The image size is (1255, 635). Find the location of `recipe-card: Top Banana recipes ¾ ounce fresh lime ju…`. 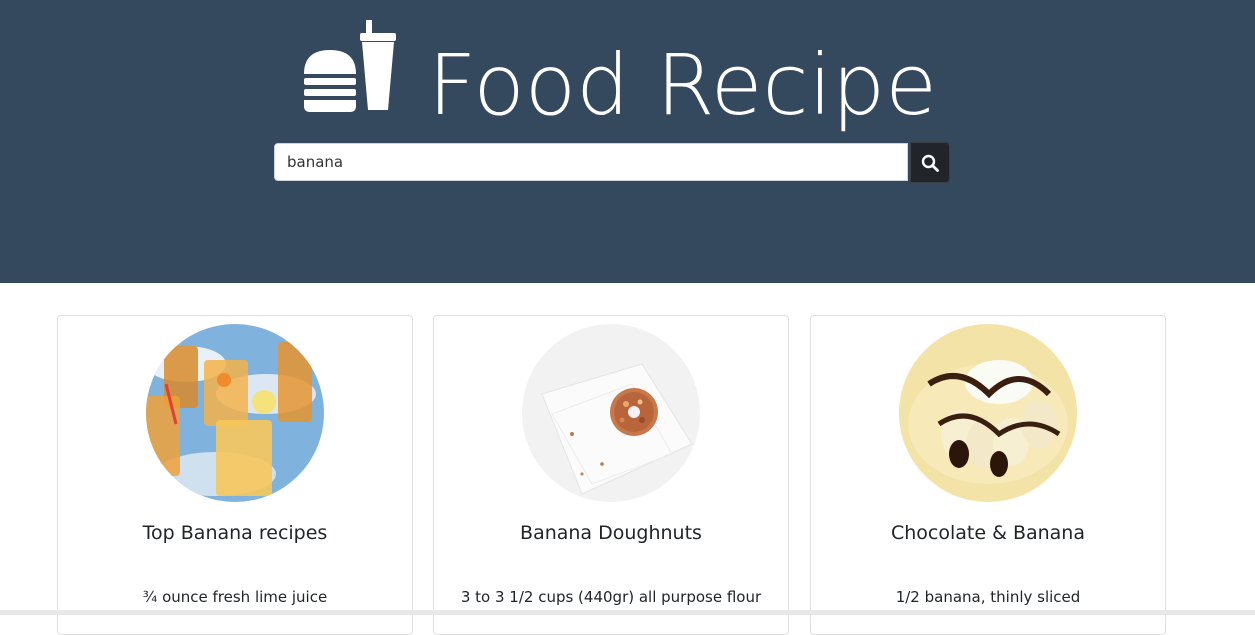

recipe-card: Top Banana recipes ¾ ounce fresh lime ju… is located at coordinates (235, 475).